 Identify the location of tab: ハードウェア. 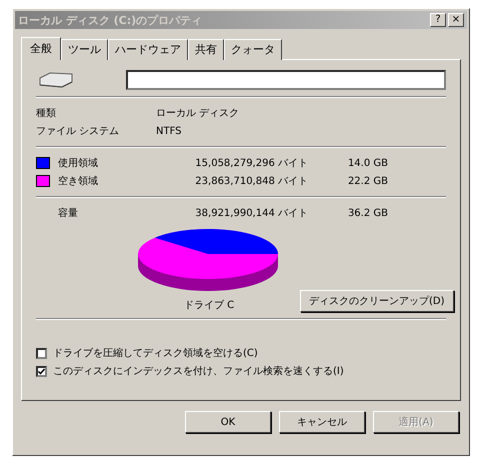
(148, 49).